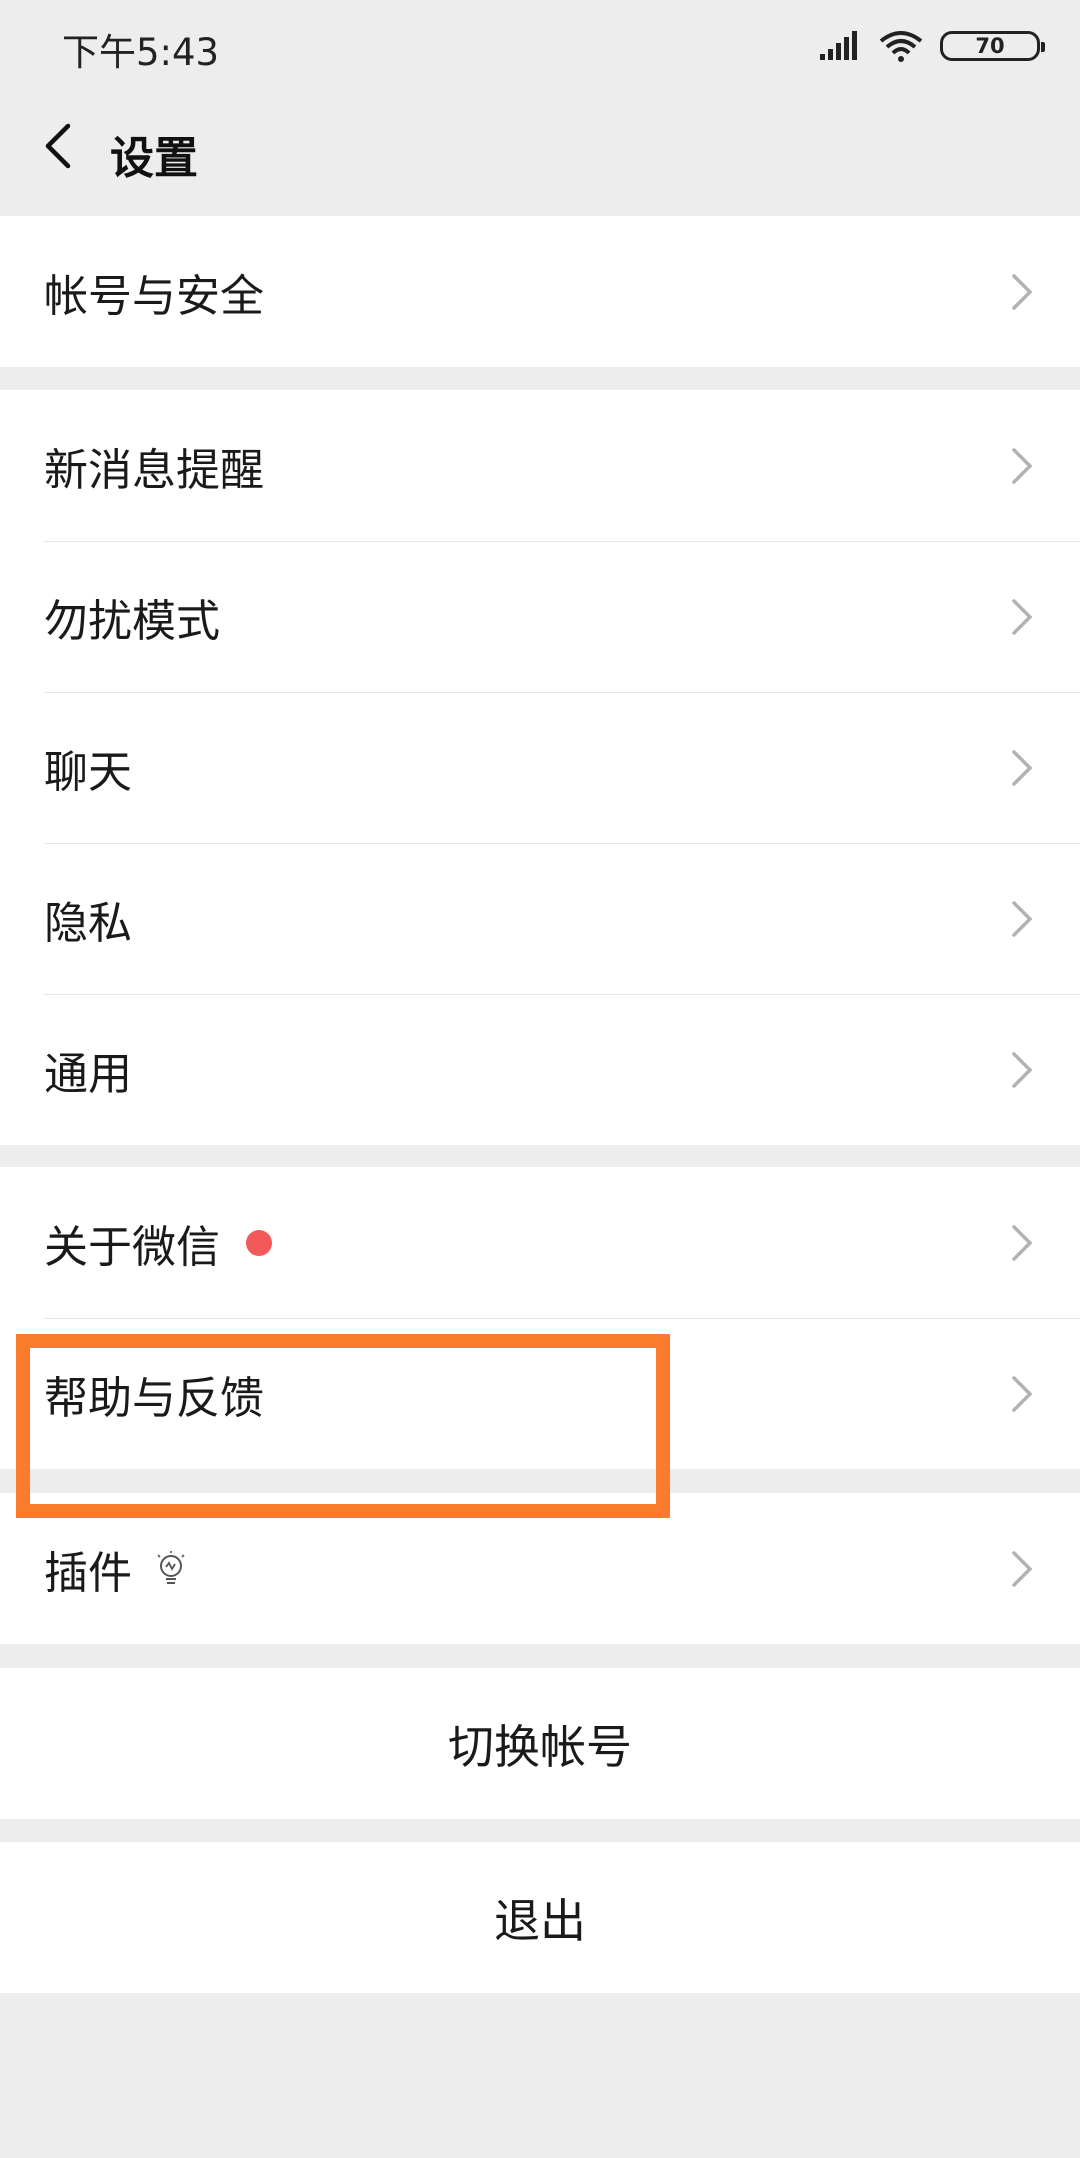 This screenshot has width=1080, height=2158. Describe the element at coordinates (540, 918) in the screenshot. I see `settings-item-privacy: 隐私` at that location.